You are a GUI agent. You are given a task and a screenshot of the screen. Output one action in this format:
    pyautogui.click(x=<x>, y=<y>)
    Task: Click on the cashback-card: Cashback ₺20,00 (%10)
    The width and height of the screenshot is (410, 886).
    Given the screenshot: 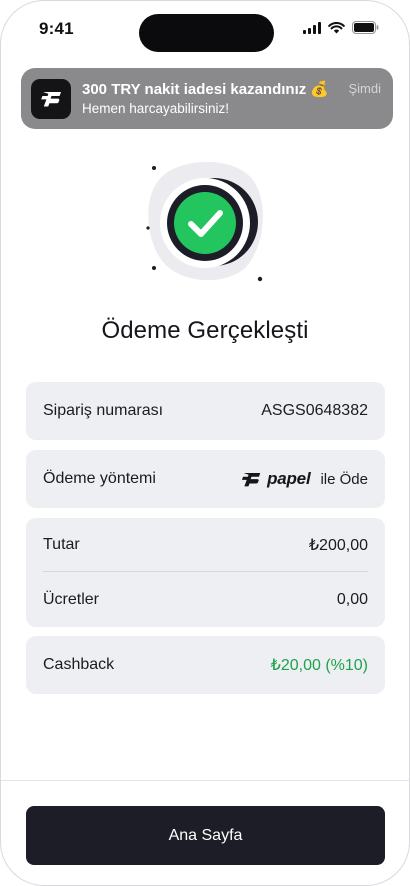 What is the action you would take?
    pyautogui.click(x=205, y=665)
    